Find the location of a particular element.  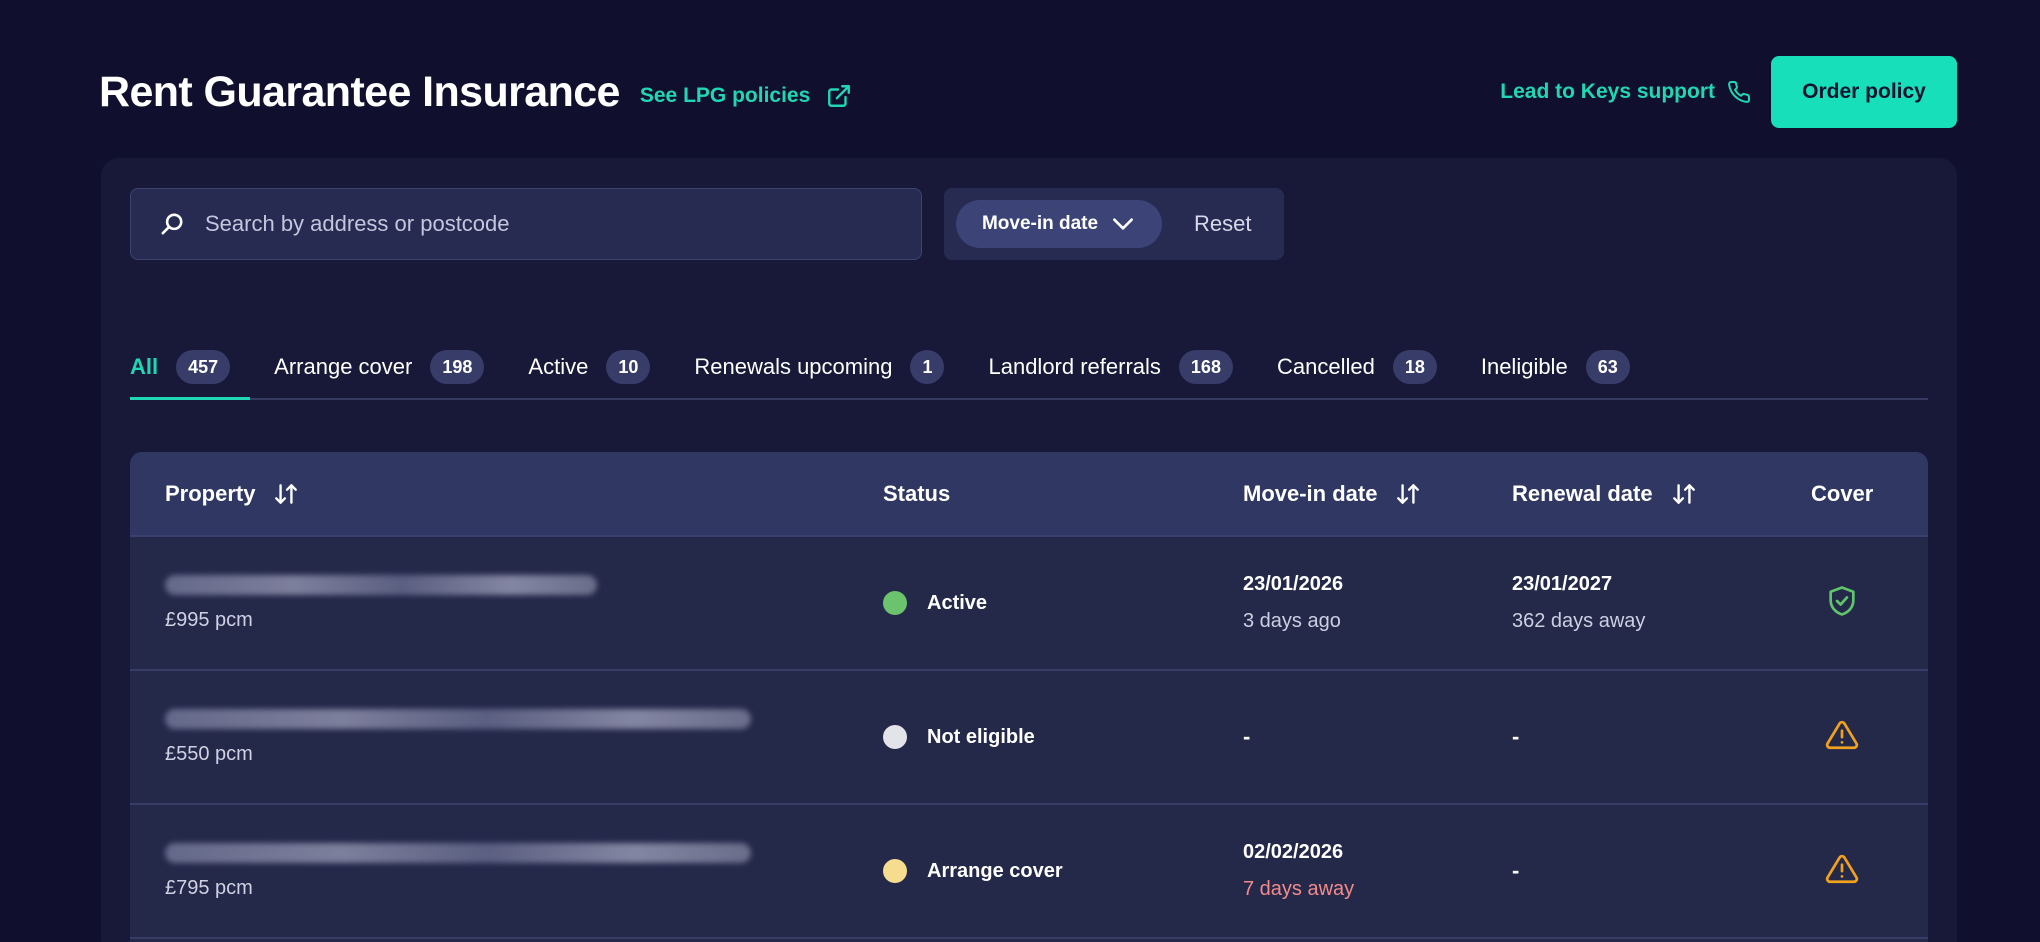

tab-label: Arrange cover is located at coordinates (343, 366).